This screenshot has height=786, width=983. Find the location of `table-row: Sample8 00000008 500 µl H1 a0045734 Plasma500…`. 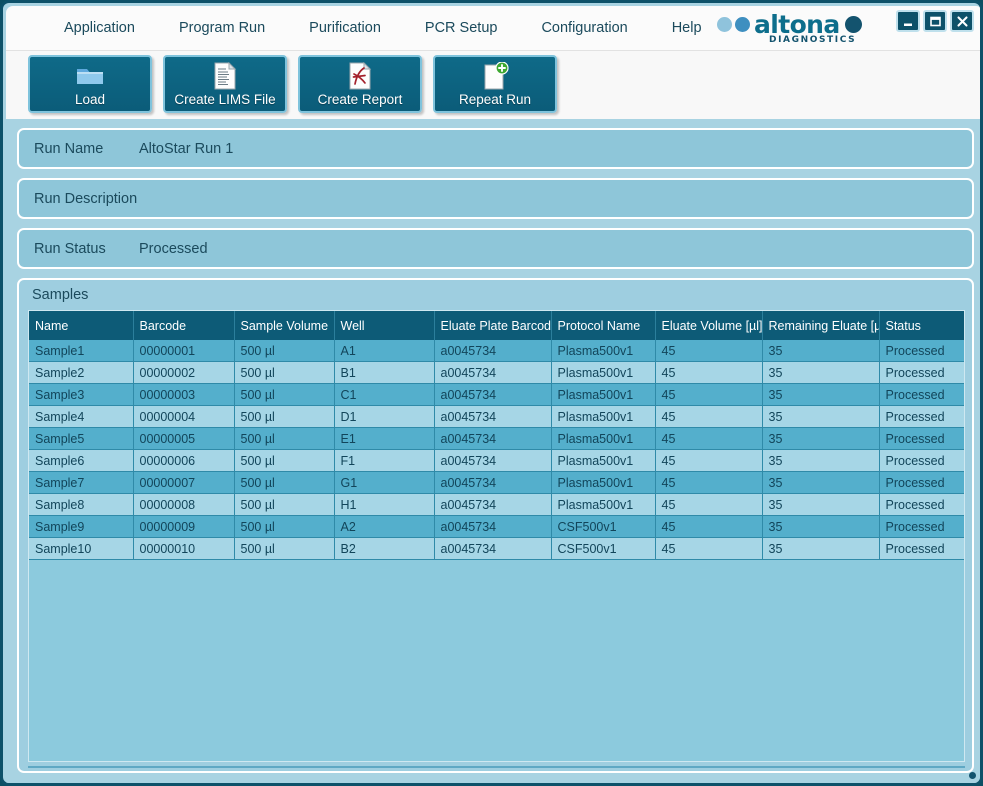

table-row: Sample8 00000008 500 µl H1 a0045734 Plasma500… is located at coordinates (496, 504).